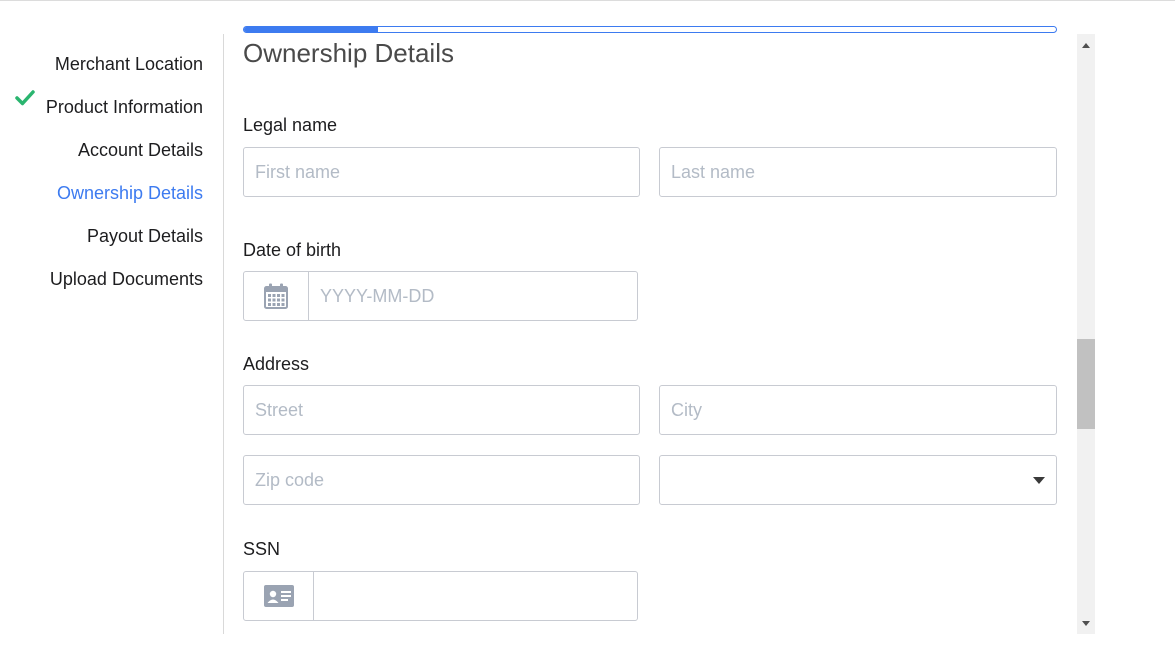  I want to click on street-field, so click(441, 410).